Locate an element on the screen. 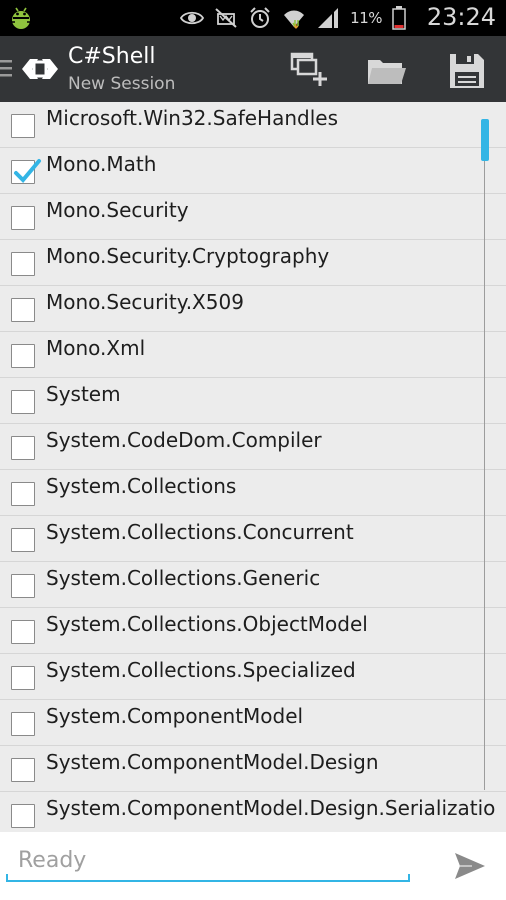  input-bar is located at coordinates (253, 866).